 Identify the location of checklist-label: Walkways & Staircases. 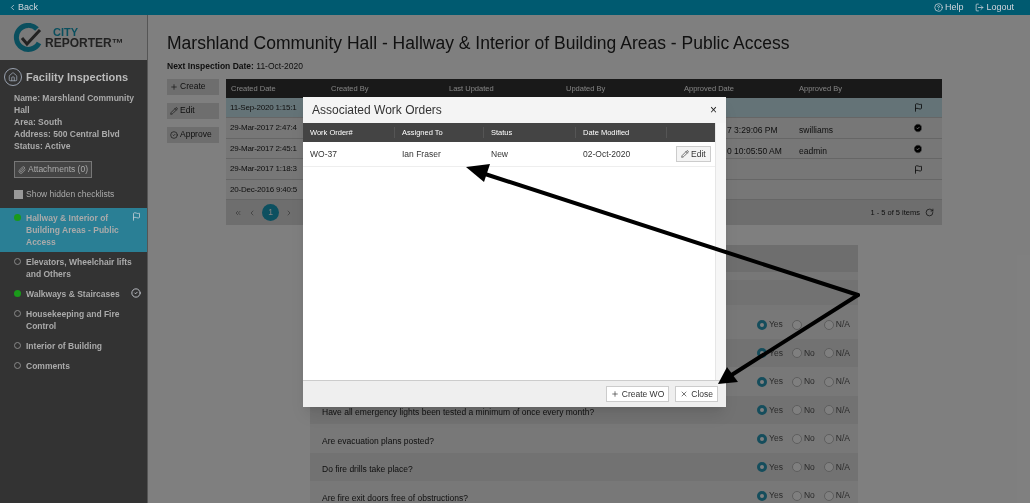
(73, 293).